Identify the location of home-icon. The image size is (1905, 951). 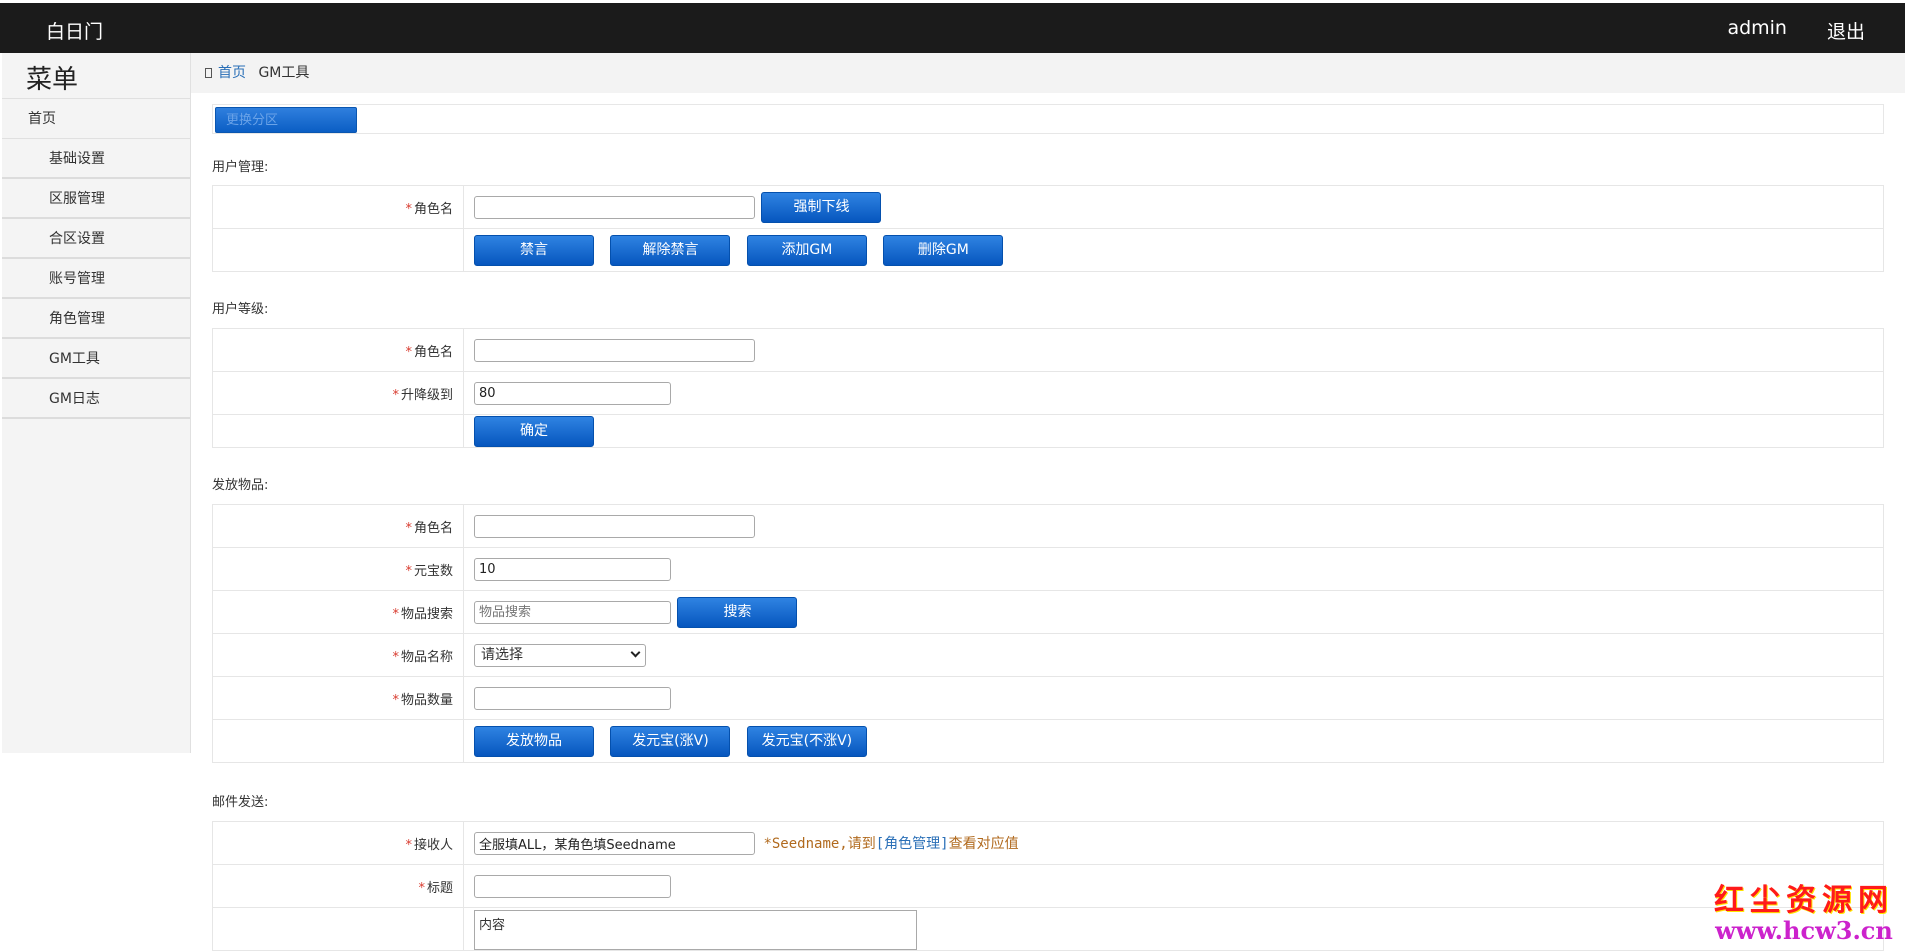
(208, 73).